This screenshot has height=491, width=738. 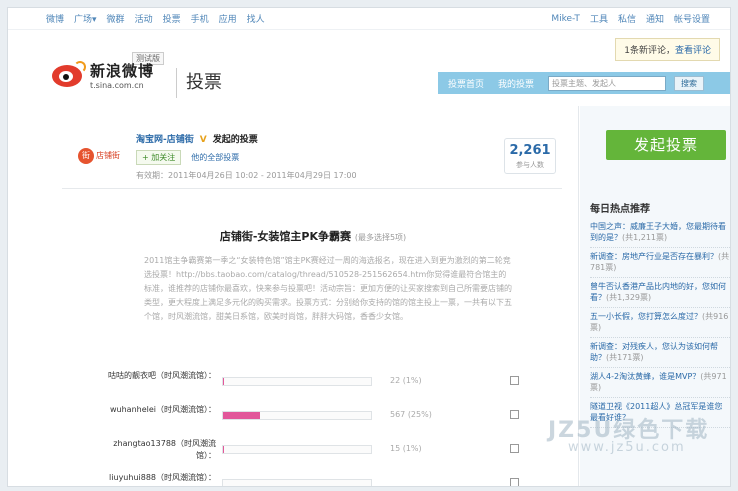 What do you see at coordinates (144, 18) in the screenshot?
I see `nav-events: 活动` at bounding box center [144, 18].